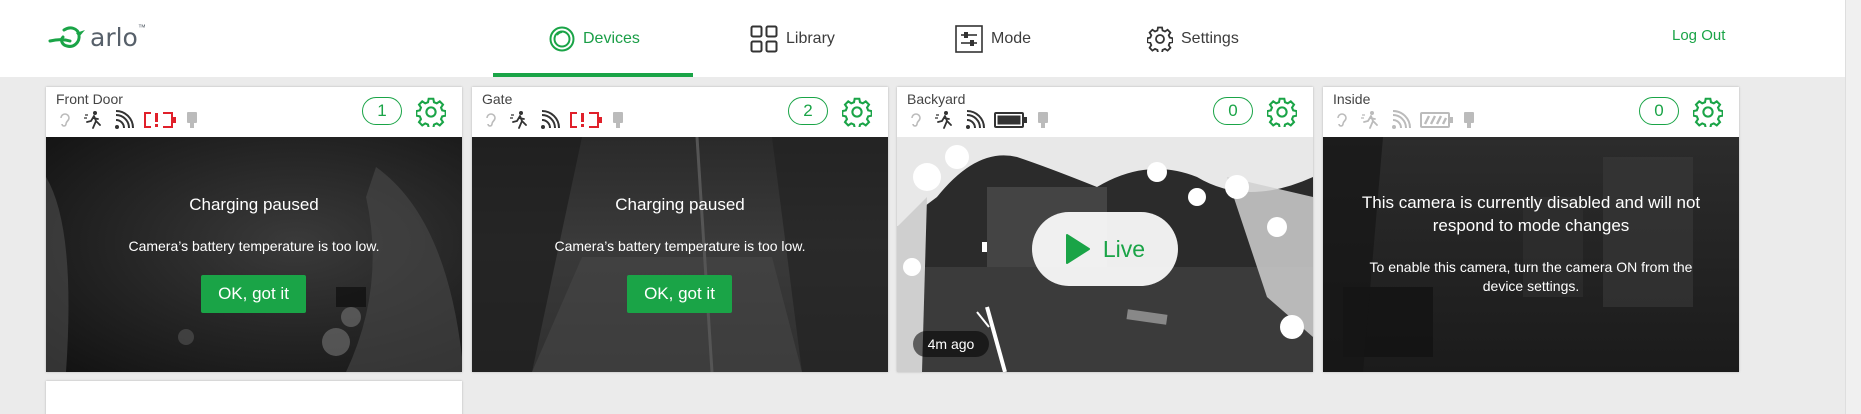  I want to click on live-view-button: Live, so click(1105, 249).